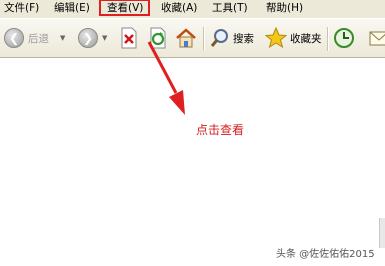  I want to click on scrollbar-stub, so click(382, 233).